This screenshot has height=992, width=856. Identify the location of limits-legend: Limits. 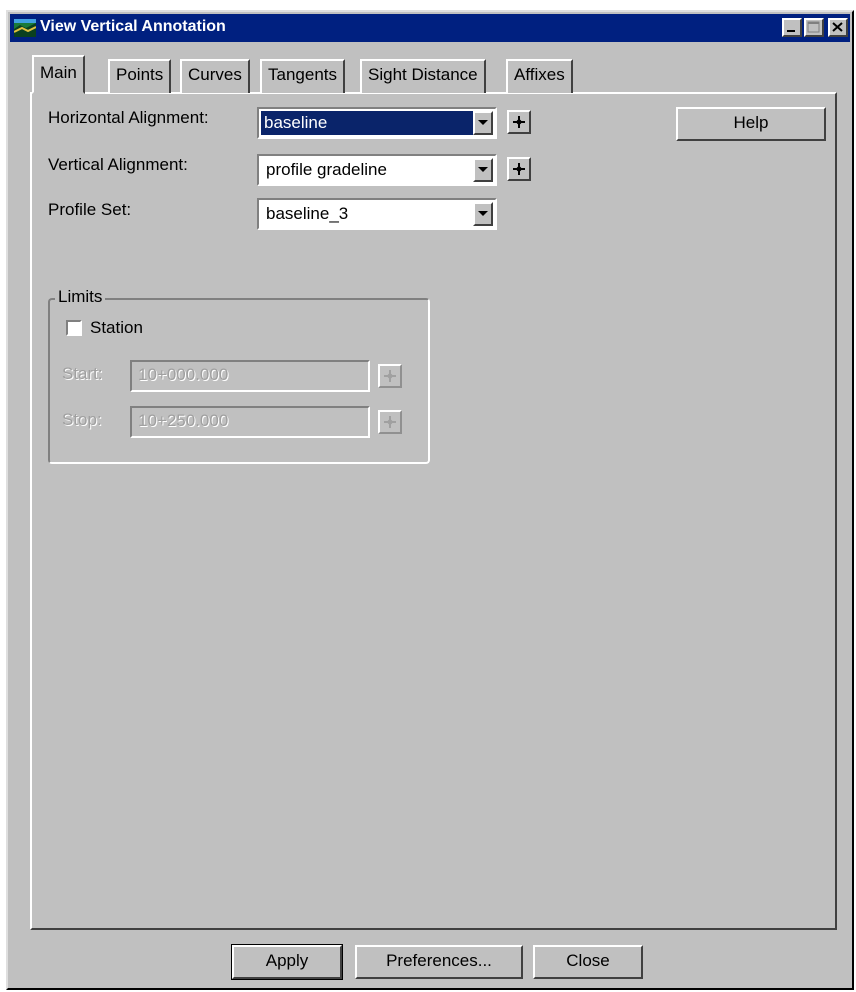
(80, 297).